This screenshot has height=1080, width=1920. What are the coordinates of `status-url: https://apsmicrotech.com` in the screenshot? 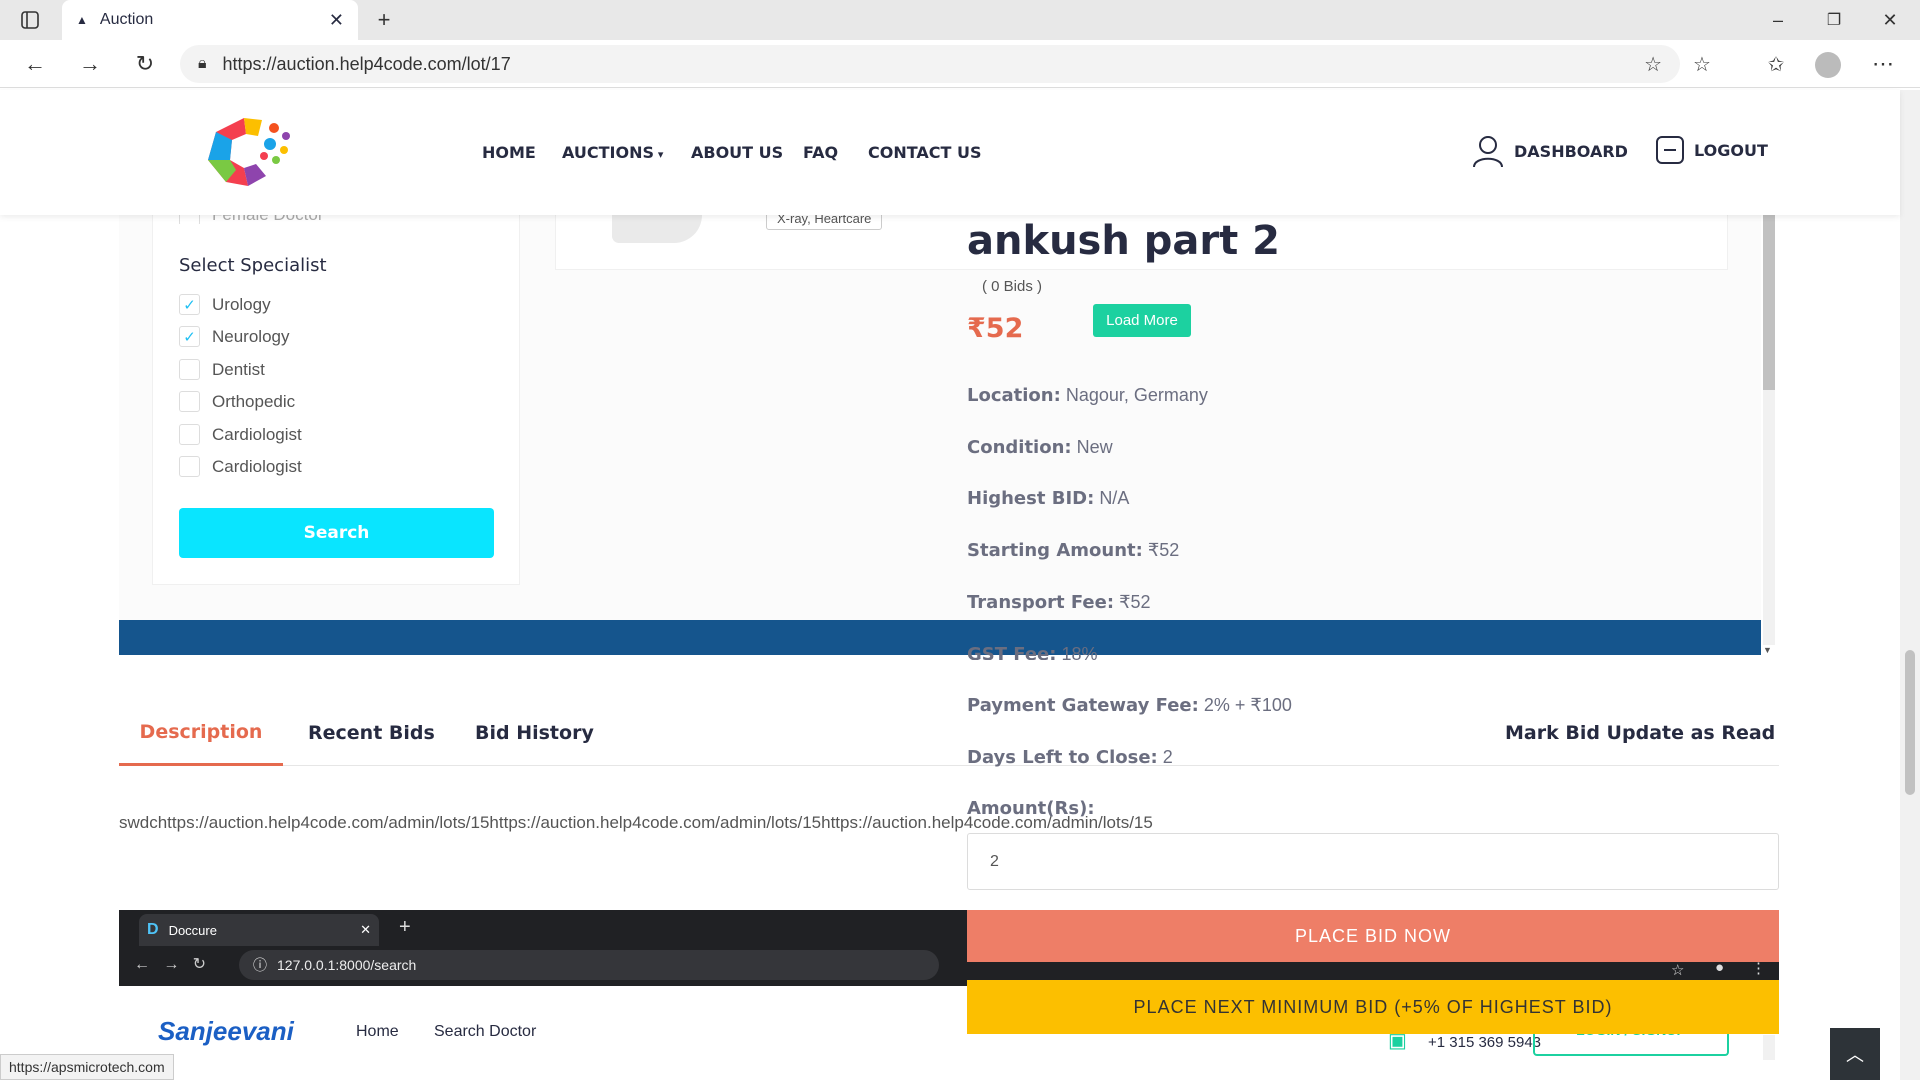 It's located at (87, 1067).